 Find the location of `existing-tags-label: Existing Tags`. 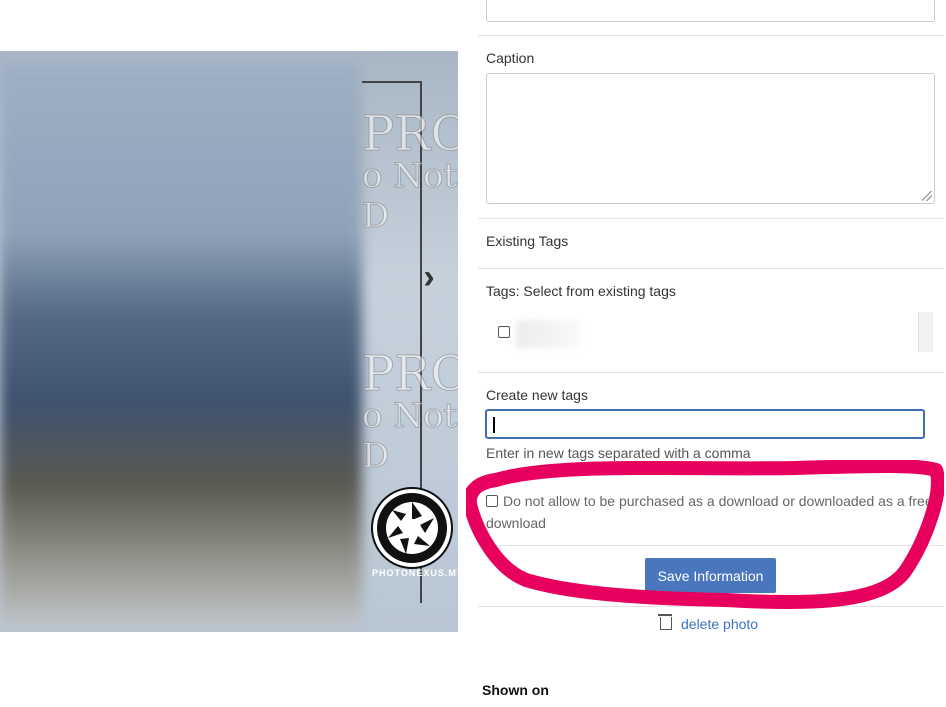

existing-tags-label: Existing Tags is located at coordinates (527, 241).